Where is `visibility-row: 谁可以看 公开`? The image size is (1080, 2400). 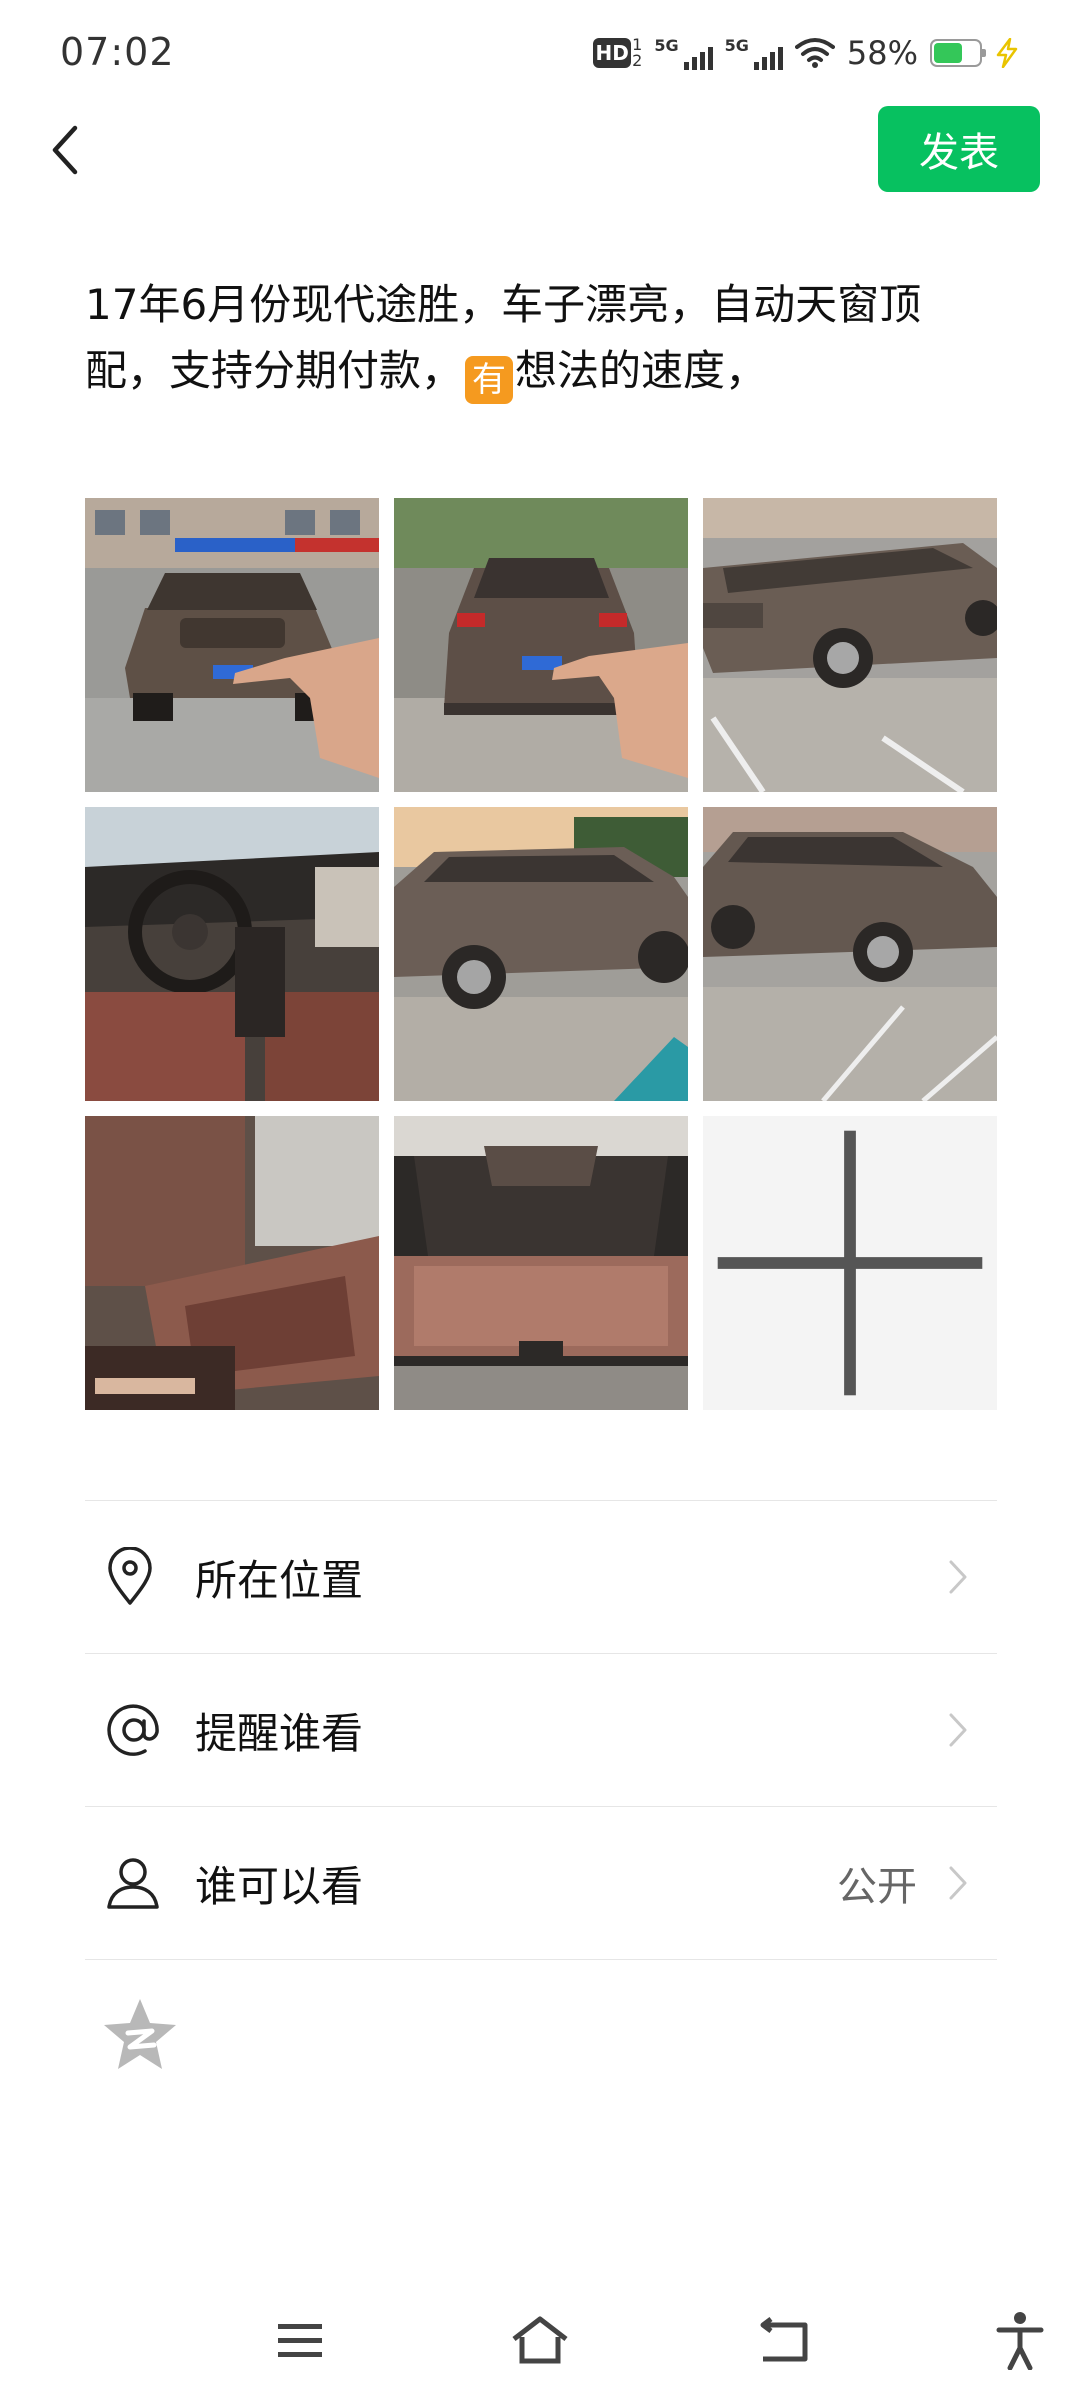 visibility-row: 谁可以看 公开 is located at coordinates (541, 1883).